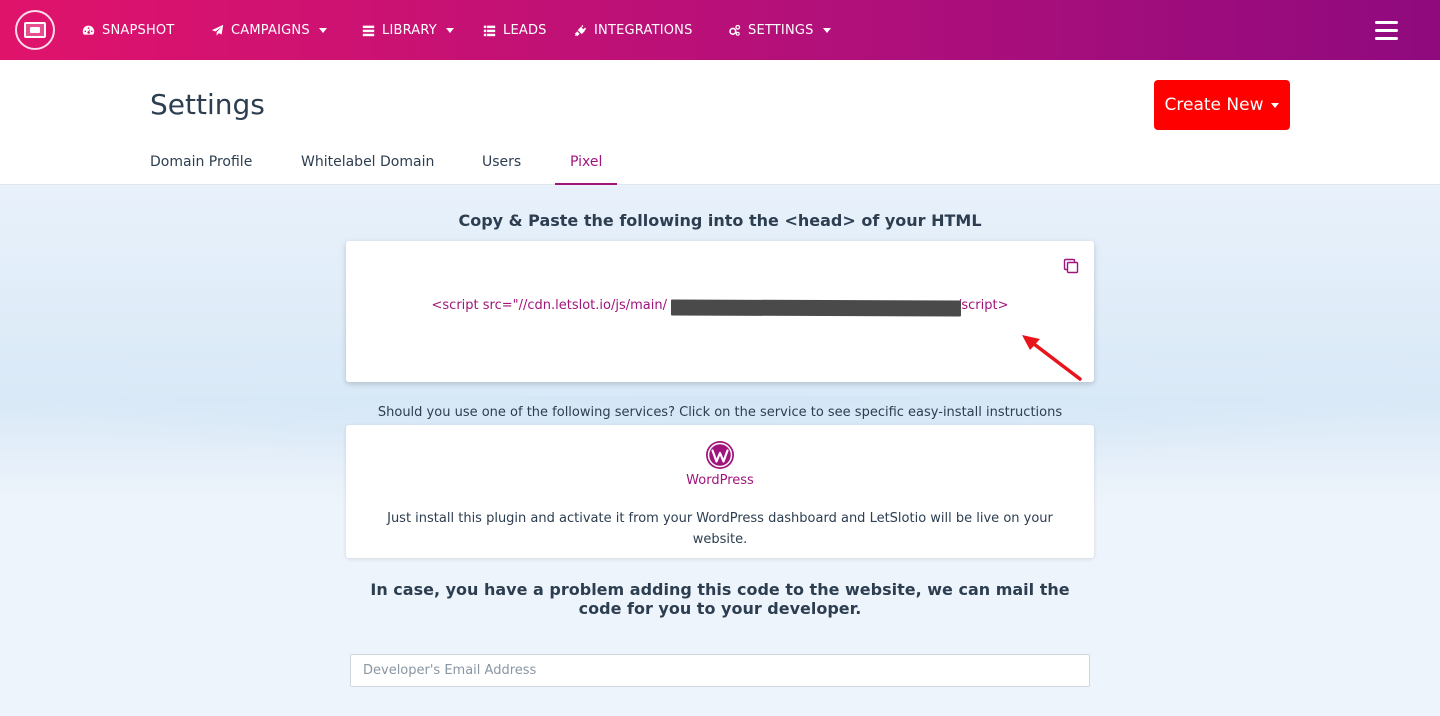 This screenshot has width=1440, height=716. I want to click on wordpress-icon, so click(720, 455).